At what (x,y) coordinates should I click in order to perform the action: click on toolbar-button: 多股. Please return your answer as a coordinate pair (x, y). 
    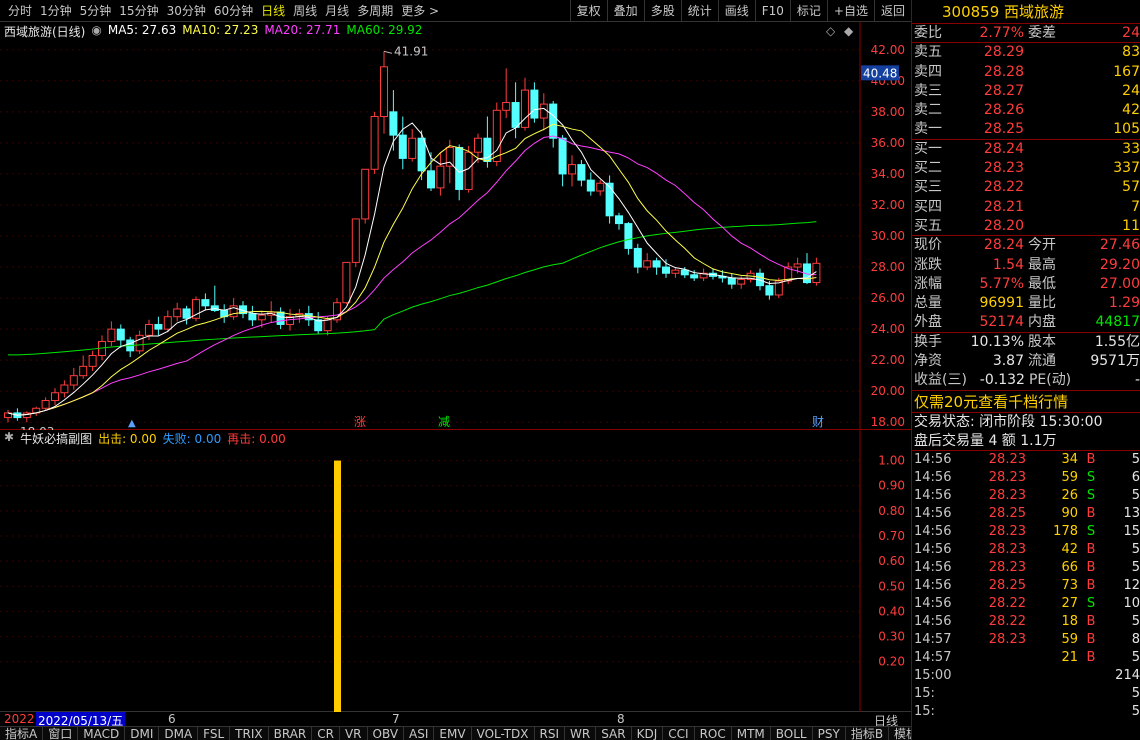
    Looking at the image, I should click on (662, 11).